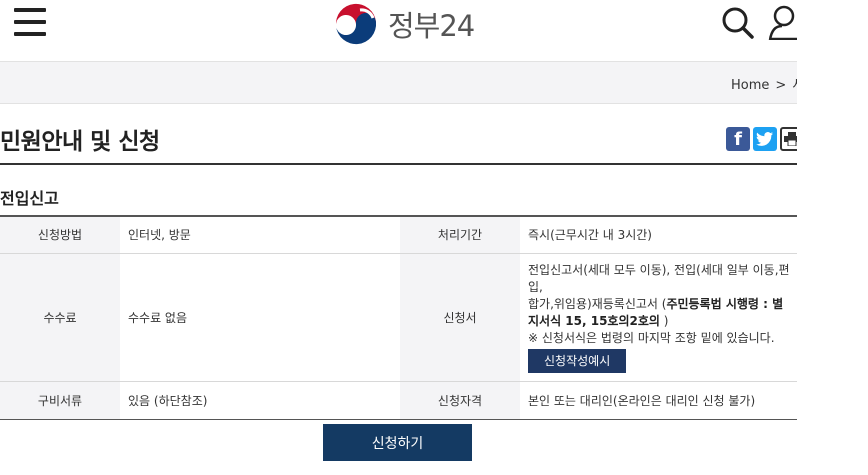  Describe the element at coordinates (658, 399) in the screenshot. I see `row-value-eligibility: 본인 또는 대리인(온라인은 대리인 신청 불가)` at that location.